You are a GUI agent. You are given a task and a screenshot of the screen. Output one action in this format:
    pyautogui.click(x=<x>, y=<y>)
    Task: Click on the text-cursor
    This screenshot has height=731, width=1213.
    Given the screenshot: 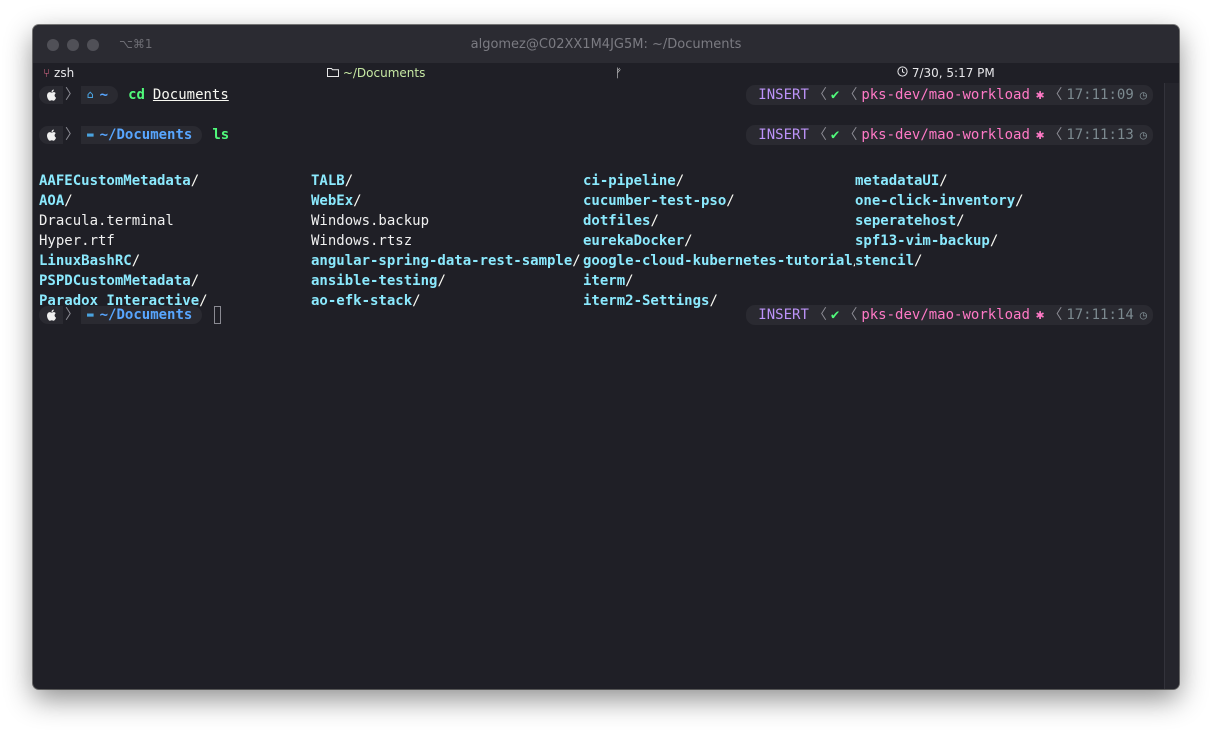 What is the action you would take?
    pyautogui.click(x=218, y=315)
    